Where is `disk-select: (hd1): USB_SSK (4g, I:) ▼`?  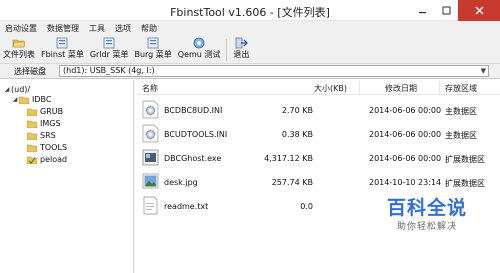
disk-select: (hd1): USB_SSK (4g, I:) ▼ is located at coordinates (274, 71).